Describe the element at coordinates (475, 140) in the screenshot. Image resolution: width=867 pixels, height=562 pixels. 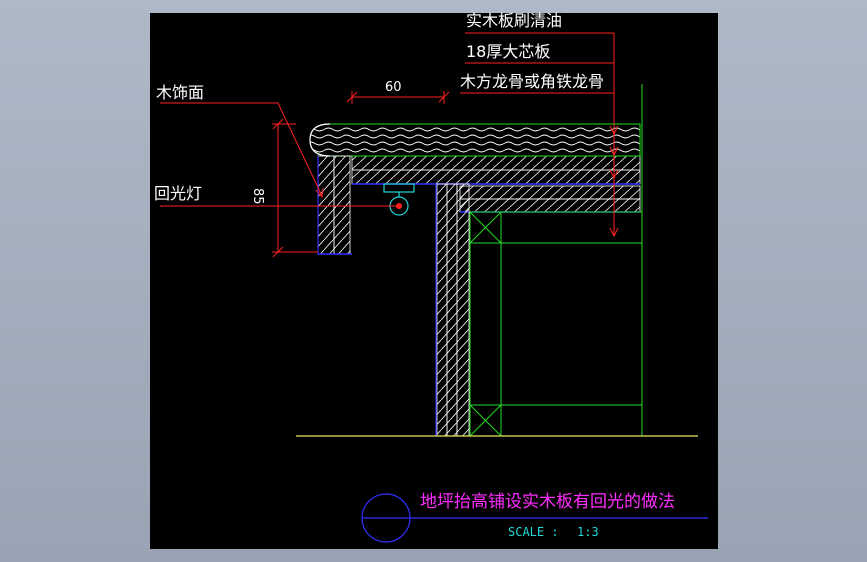
I see `solid-wood-board` at that location.